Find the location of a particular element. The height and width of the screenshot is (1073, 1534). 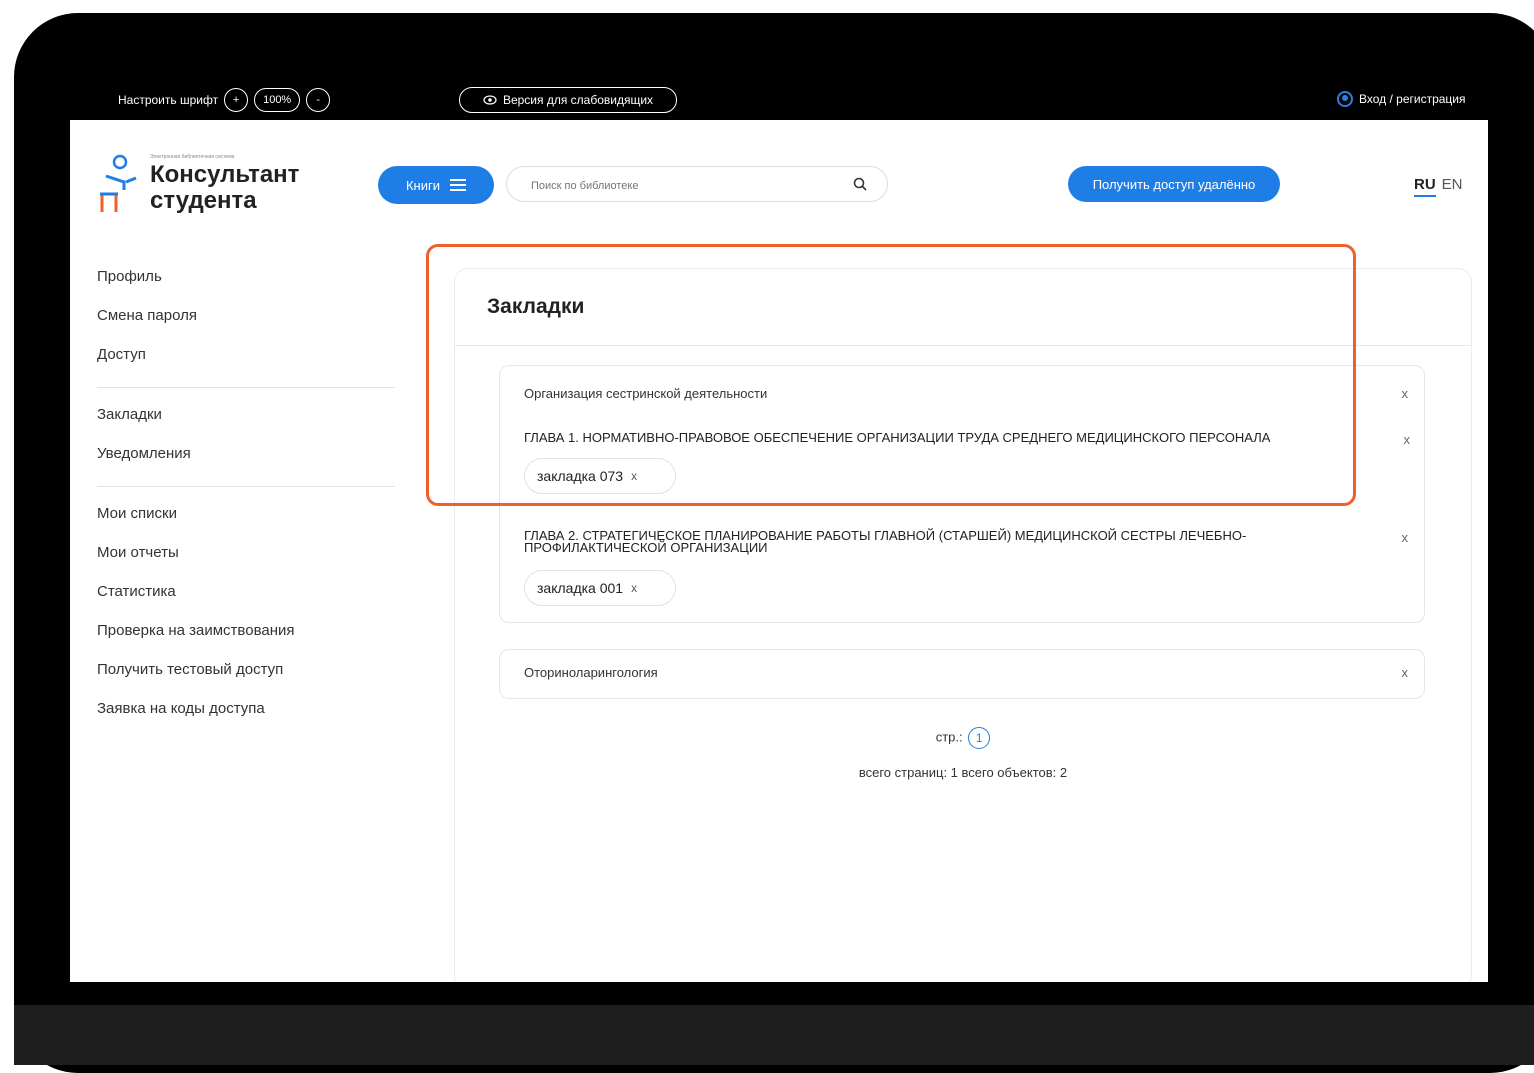

page-number-button: 1 is located at coordinates (979, 738).